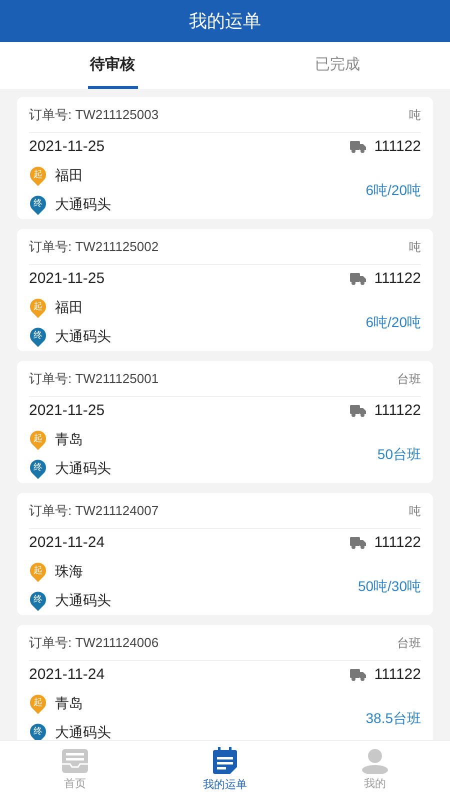 The width and height of the screenshot is (450, 800). Describe the element at coordinates (94, 115) in the screenshot. I see `order-number: 订单号: TW211125003` at that location.